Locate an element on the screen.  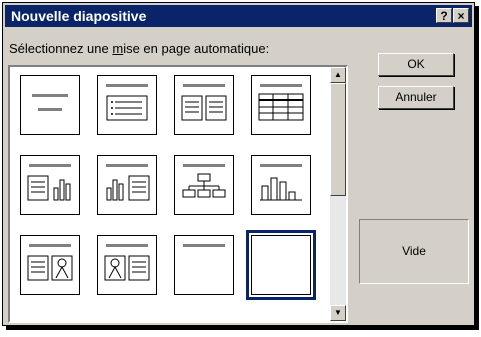
layout-title-slide is located at coordinates (50, 105).